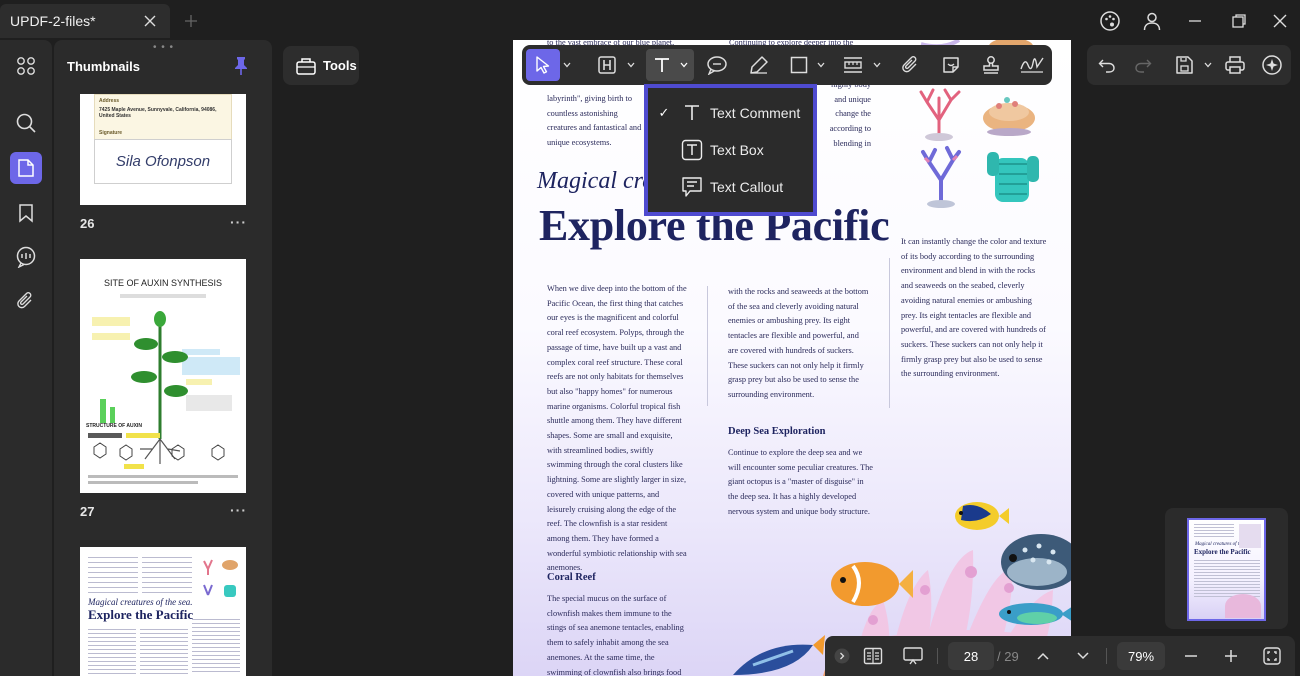 This screenshot has width=1300, height=676. I want to click on panel-resize-grip: • • •, so click(163, 47).